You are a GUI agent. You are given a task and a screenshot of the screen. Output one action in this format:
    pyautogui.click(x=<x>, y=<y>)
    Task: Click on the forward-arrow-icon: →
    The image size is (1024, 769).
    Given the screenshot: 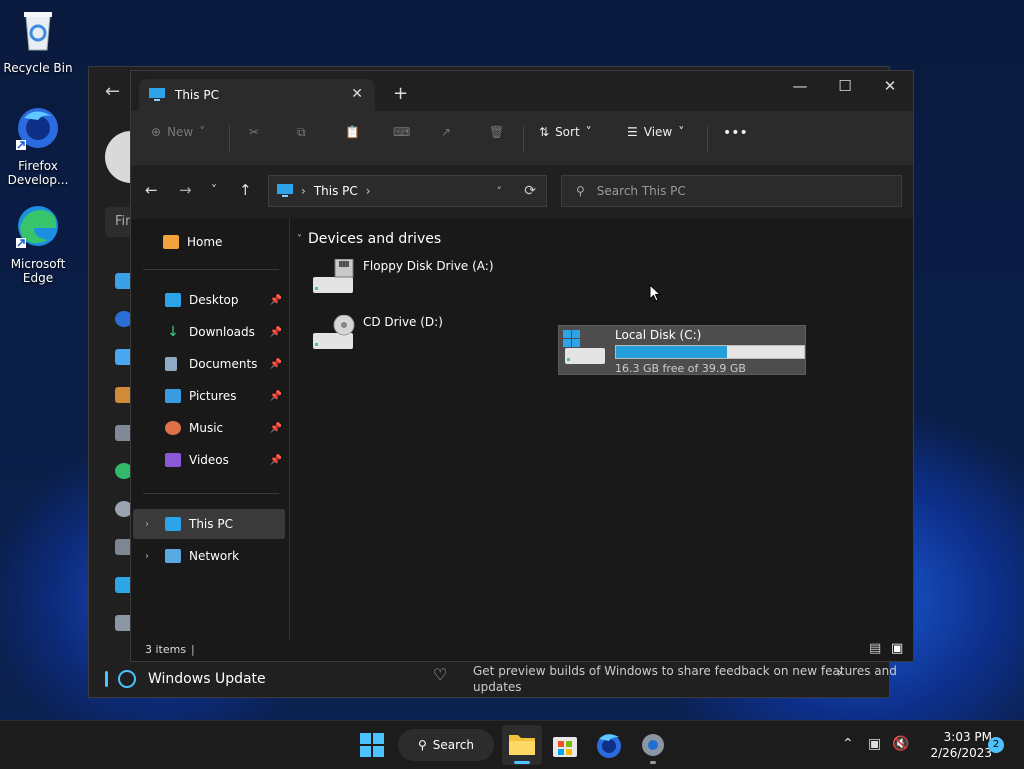 What is the action you would take?
    pyautogui.click(x=185, y=190)
    